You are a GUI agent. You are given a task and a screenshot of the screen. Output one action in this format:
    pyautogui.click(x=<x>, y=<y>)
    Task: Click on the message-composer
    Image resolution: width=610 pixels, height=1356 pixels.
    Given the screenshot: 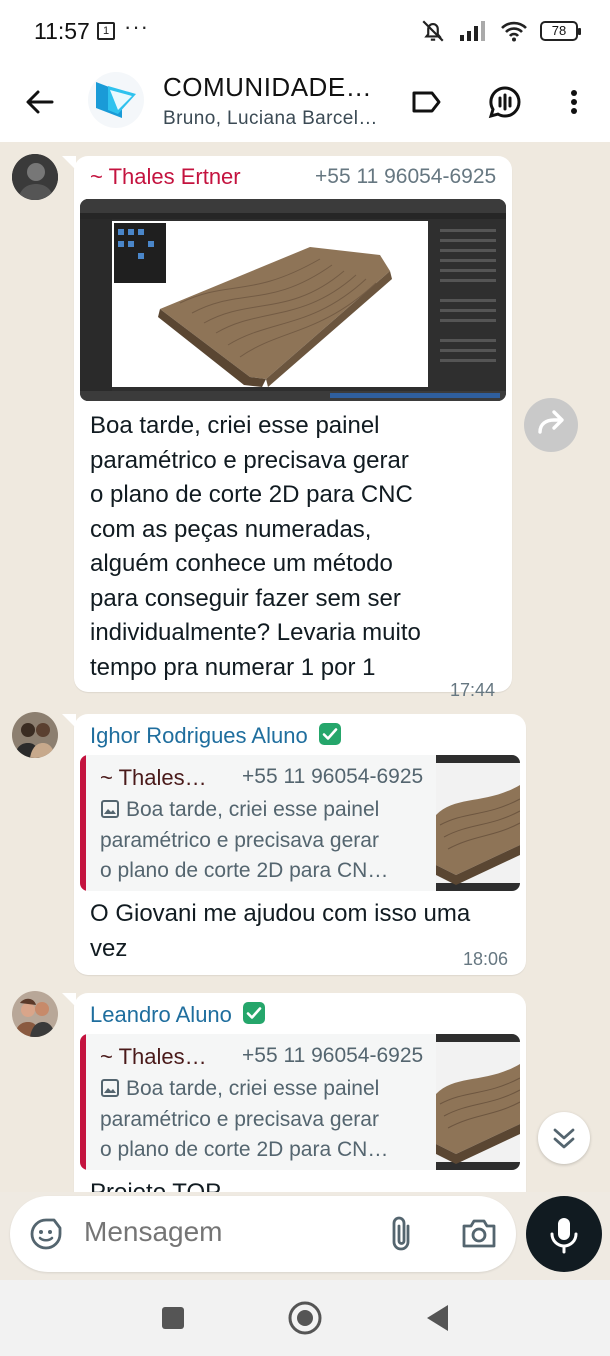 What is the action you would take?
    pyautogui.click(x=263, y=1234)
    